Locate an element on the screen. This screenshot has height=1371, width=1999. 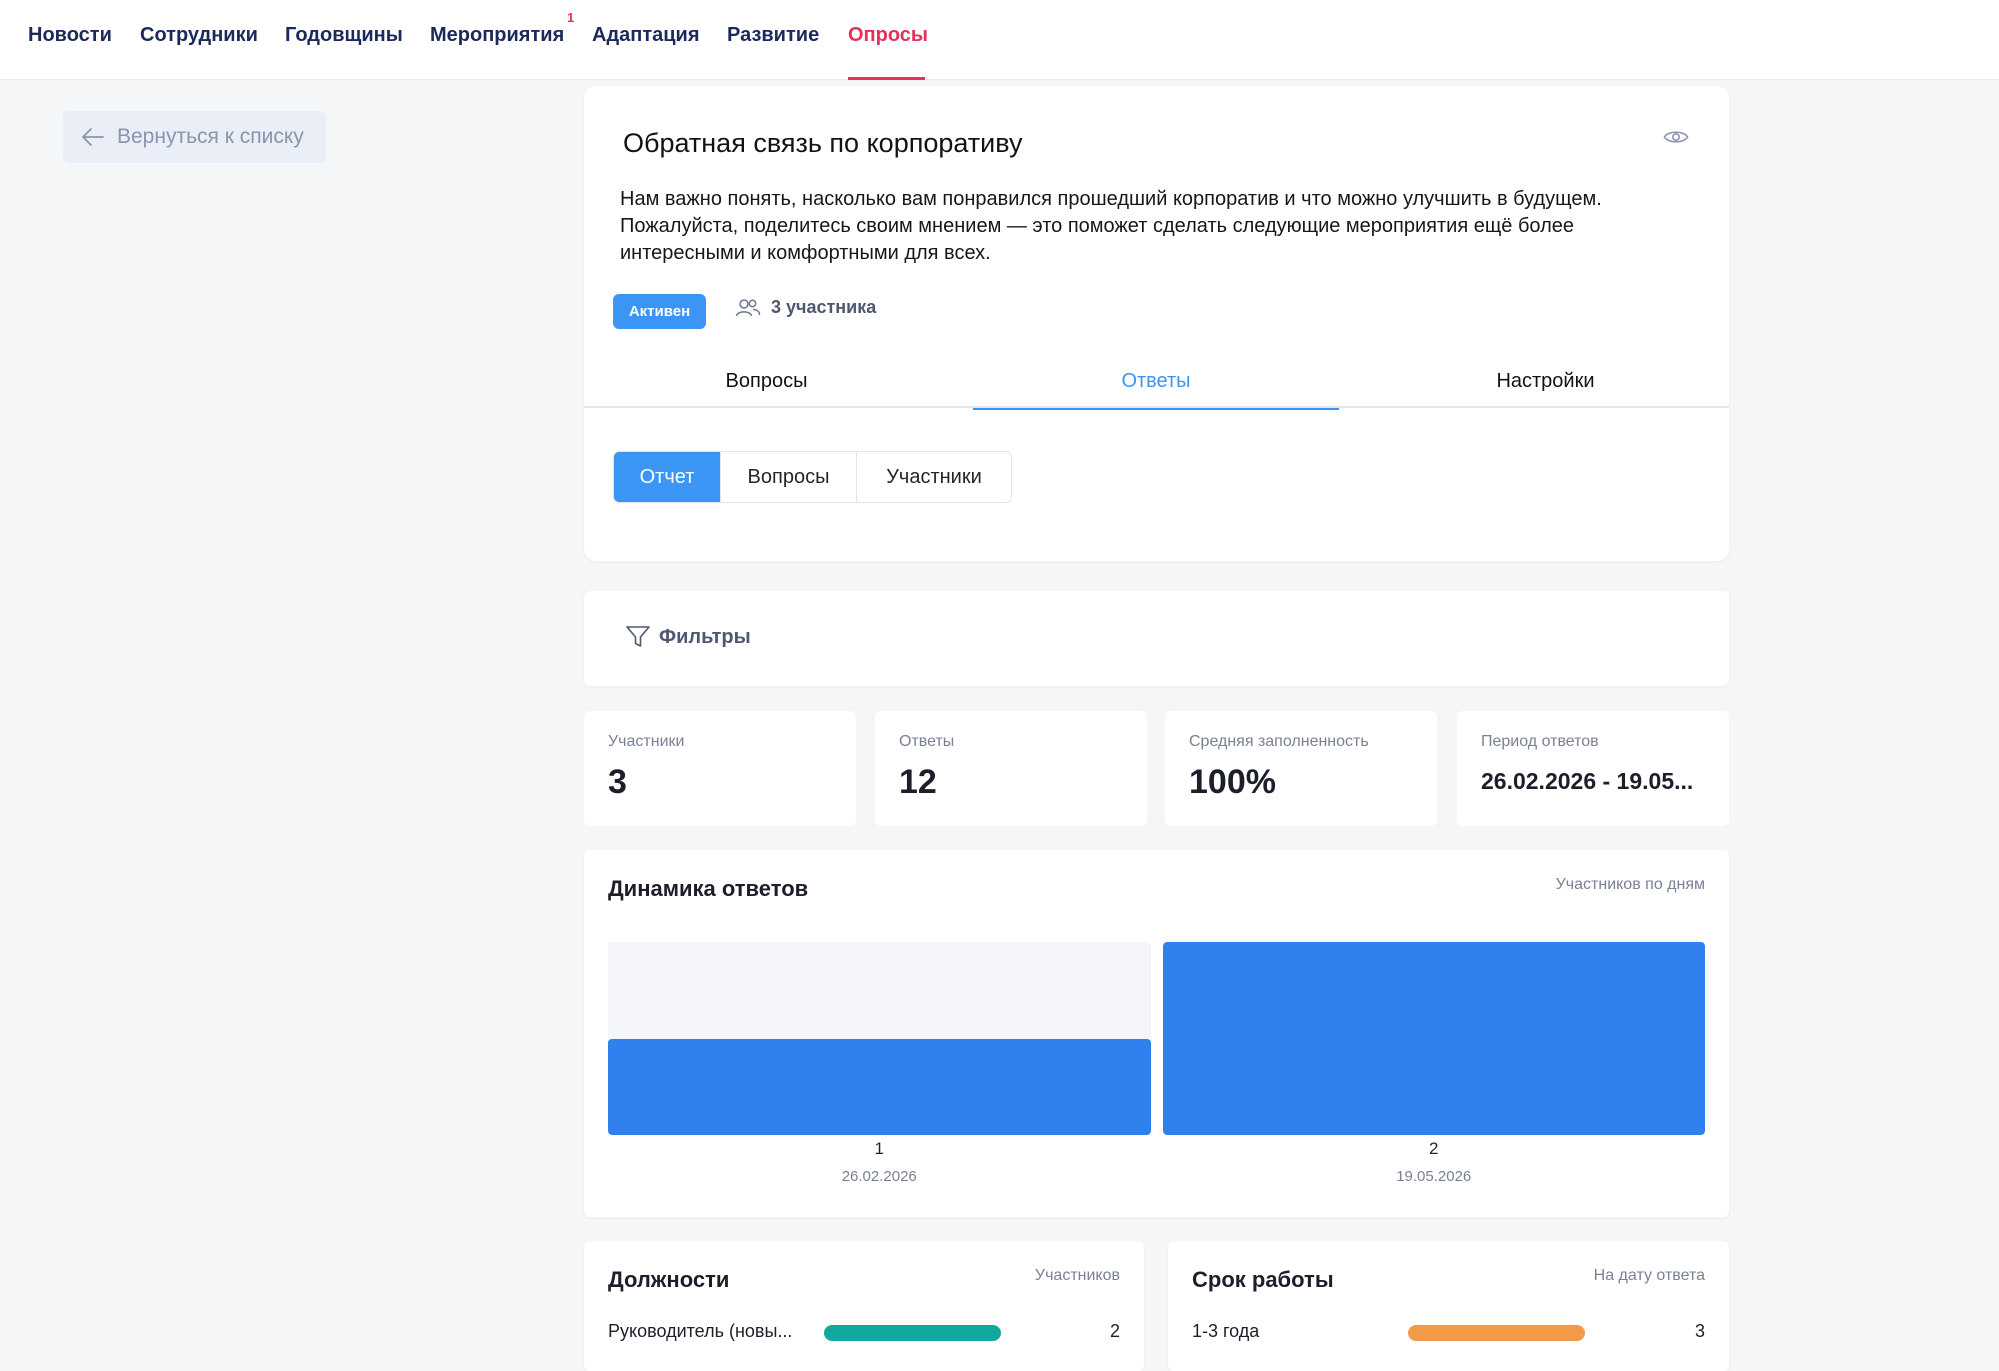
filters-label: Фильтры is located at coordinates (705, 636).